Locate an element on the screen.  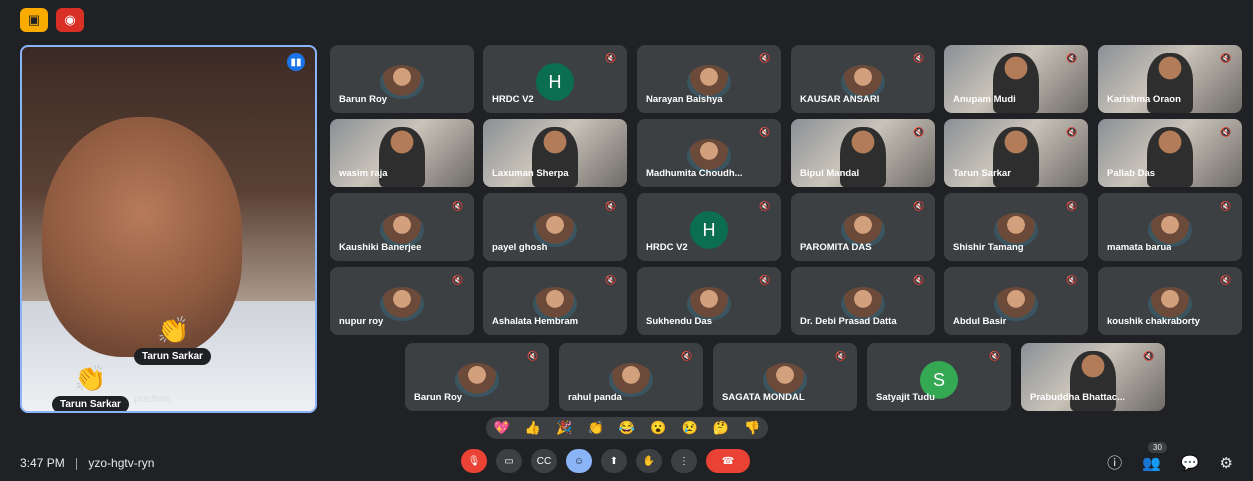
record-icon: ◉ is located at coordinates (70, 20).